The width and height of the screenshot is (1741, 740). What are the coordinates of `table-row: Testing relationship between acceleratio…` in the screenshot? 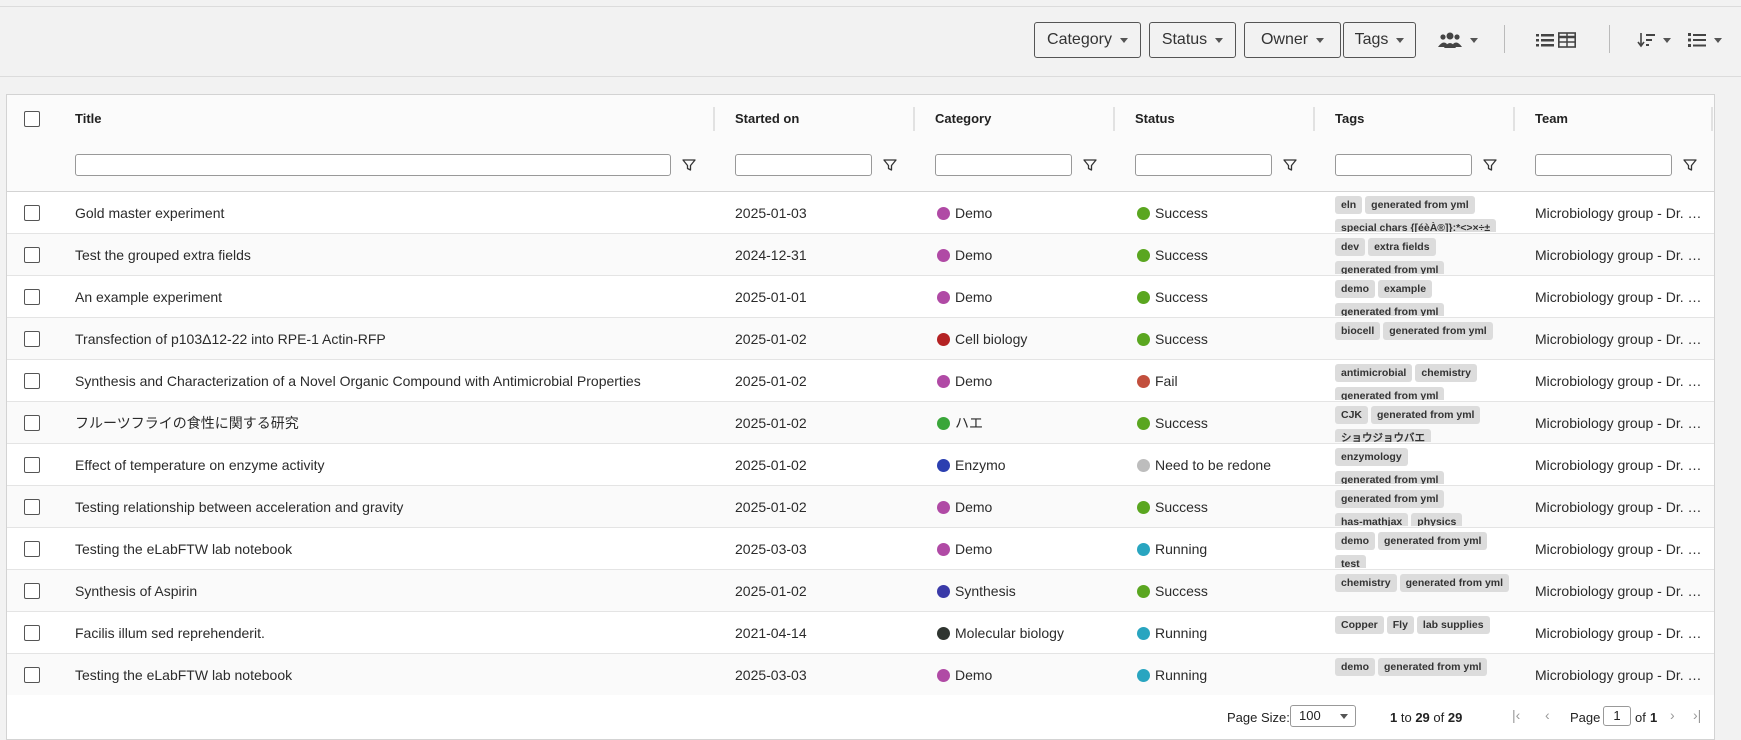 It's located at (860, 507).